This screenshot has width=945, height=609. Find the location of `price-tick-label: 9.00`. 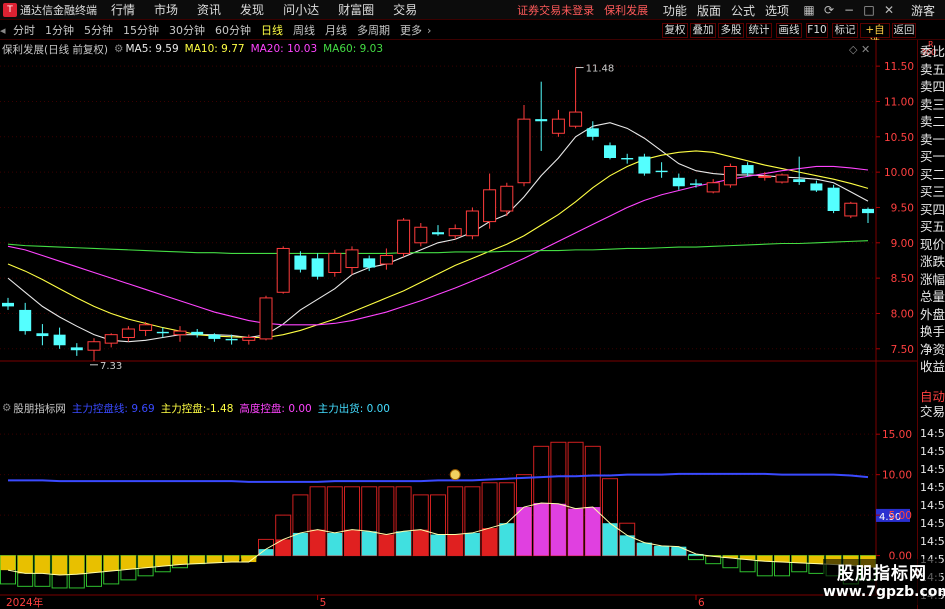

price-tick-label: 9.00 is located at coordinates (902, 244).